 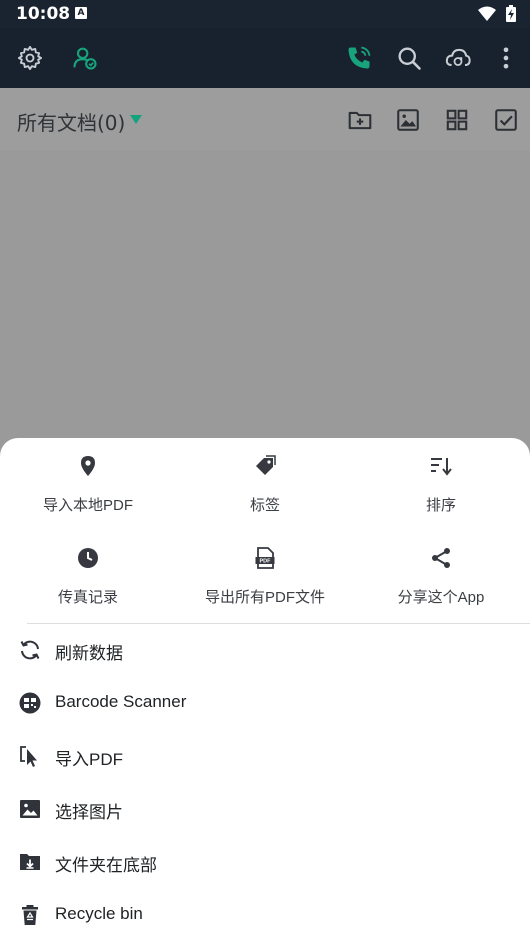 I want to click on menu-item-refresh-data: 刷新数据, so click(x=265, y=650).